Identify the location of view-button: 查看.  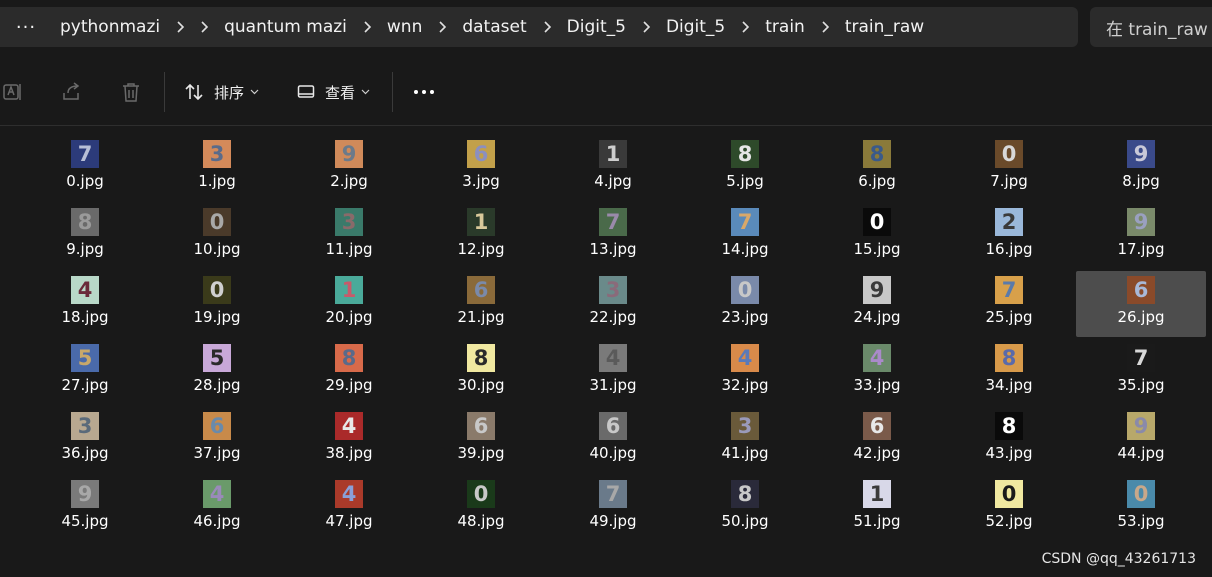
(333, 92).